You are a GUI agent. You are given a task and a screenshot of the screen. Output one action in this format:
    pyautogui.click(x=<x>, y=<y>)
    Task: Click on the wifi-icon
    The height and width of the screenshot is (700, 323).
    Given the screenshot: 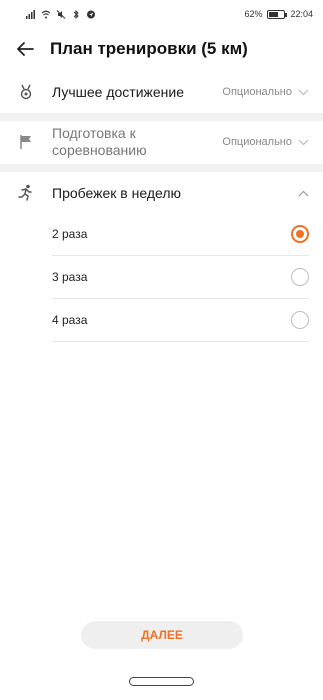 What is the action you would take?
    pyautogui.click(x=46, y=14)
    